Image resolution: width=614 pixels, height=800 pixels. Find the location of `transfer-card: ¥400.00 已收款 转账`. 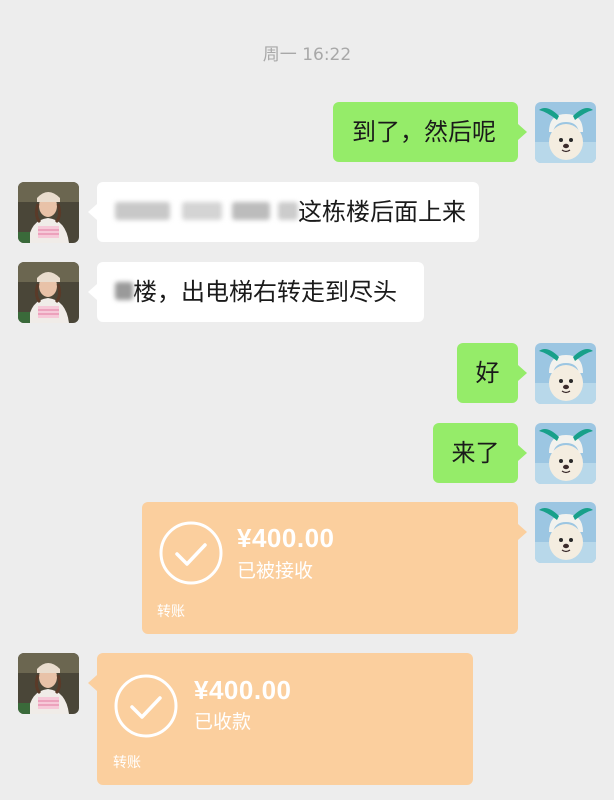

transfer-card: ¥400.00 已收款 转账 is located at coordinates (280, 719).